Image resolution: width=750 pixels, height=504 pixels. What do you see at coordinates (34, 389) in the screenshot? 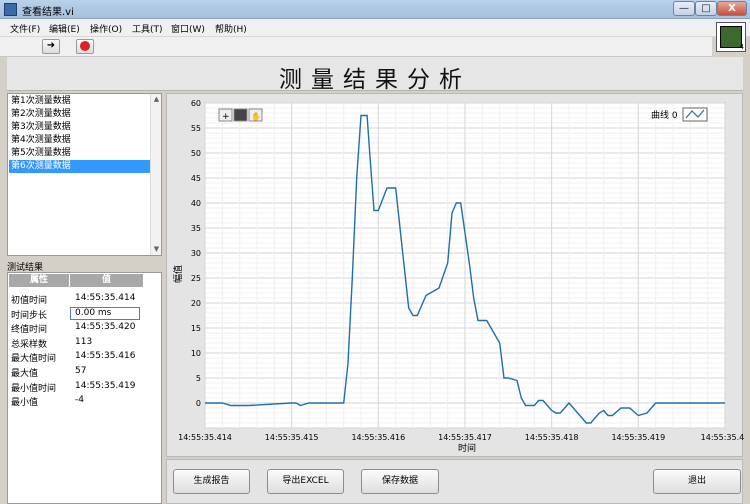
I see `result-key: 最小值时间` at bounding box center [34, 389].